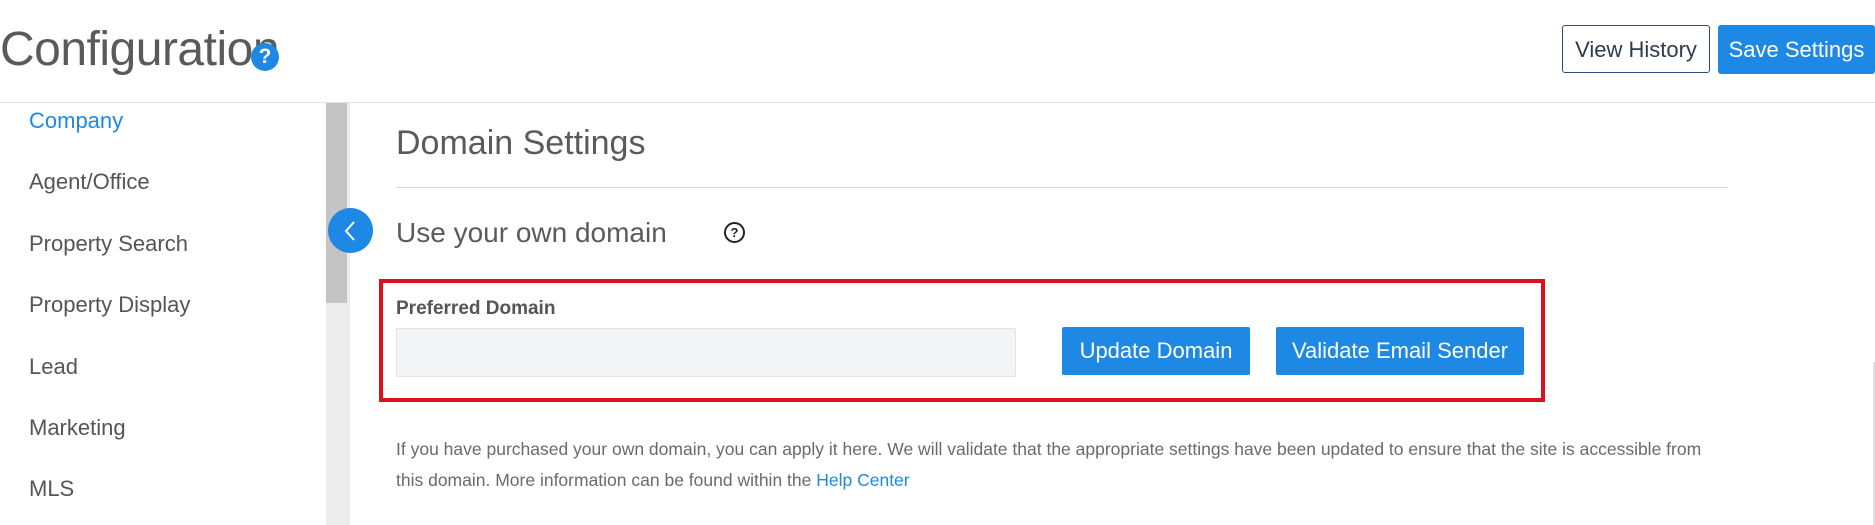 Image resolution: width=1875 pixels, height=525 pixels. I want to click on sidebar-item-lead: Lead, so click(53, 367).